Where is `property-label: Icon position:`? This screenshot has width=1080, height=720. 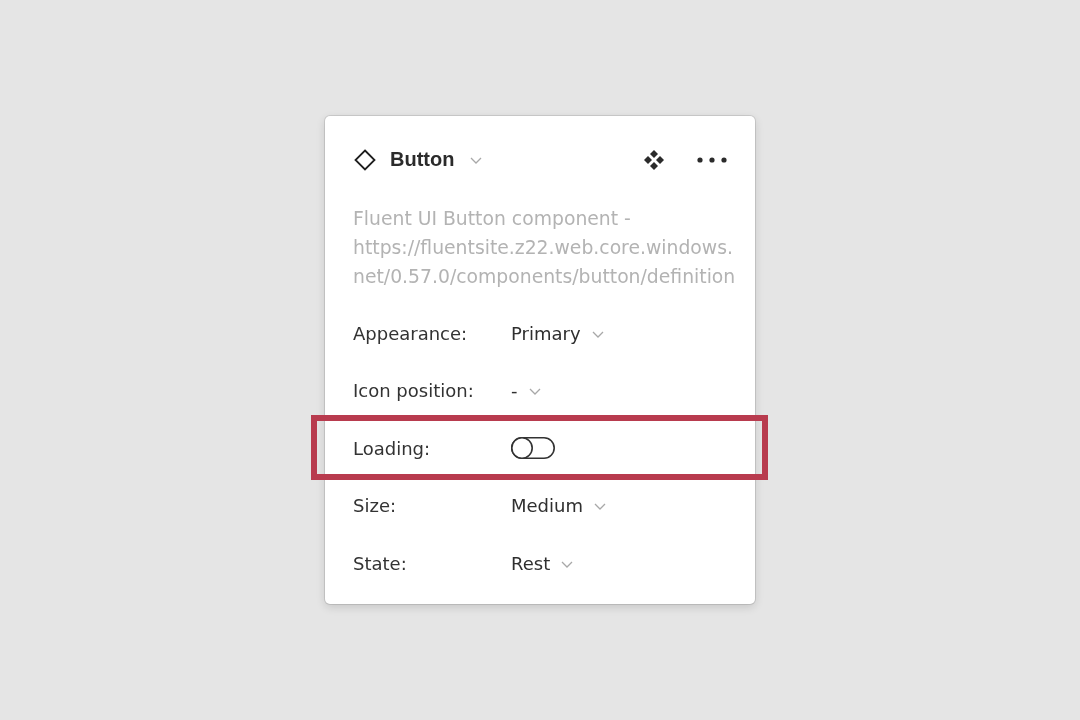 property-label: Icon position: is located at coordinates (414, 391).